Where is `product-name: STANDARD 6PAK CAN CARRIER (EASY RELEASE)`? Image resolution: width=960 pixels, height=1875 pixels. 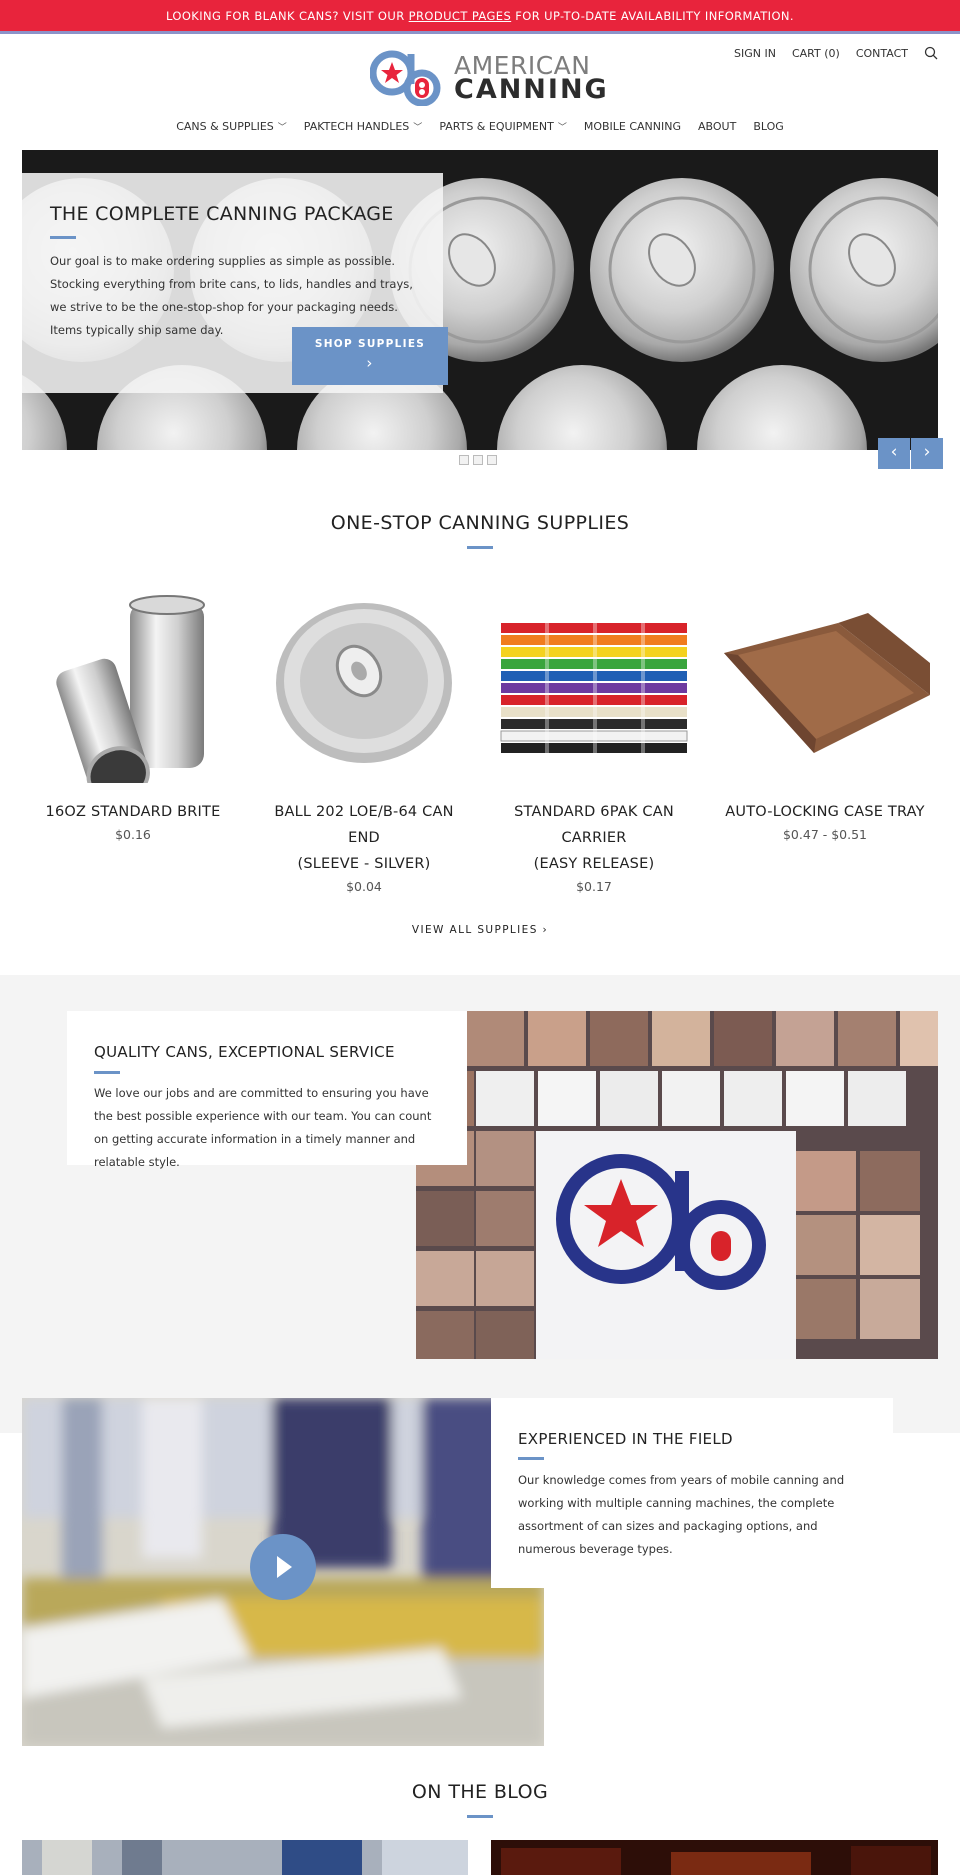 product-name: STANDARD 6PAK CAN CARRIER (EASY RELEASE) is located at coordinates (594, 838).